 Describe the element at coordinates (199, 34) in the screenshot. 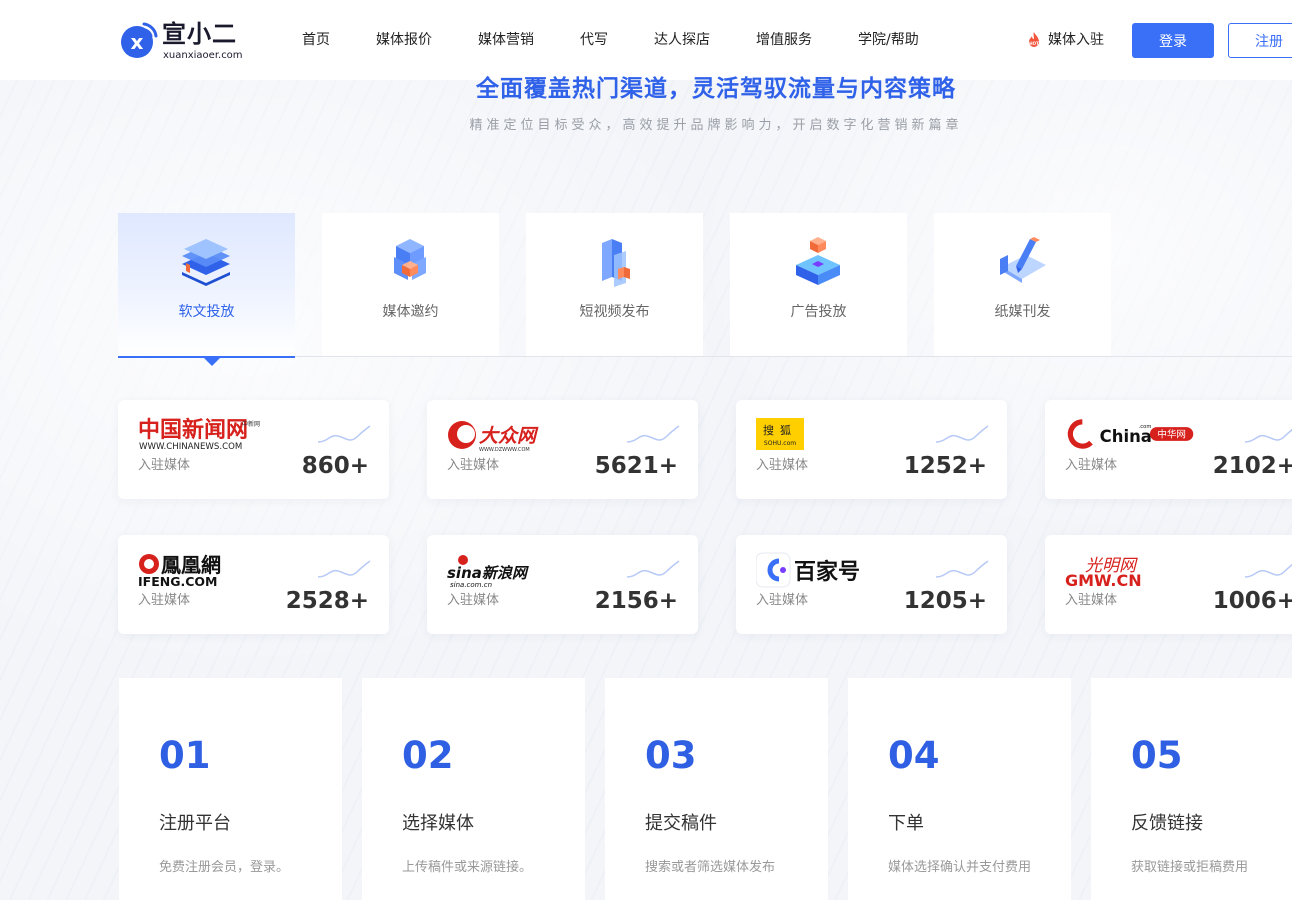

I see `logo-name: 宣小二` at that location.